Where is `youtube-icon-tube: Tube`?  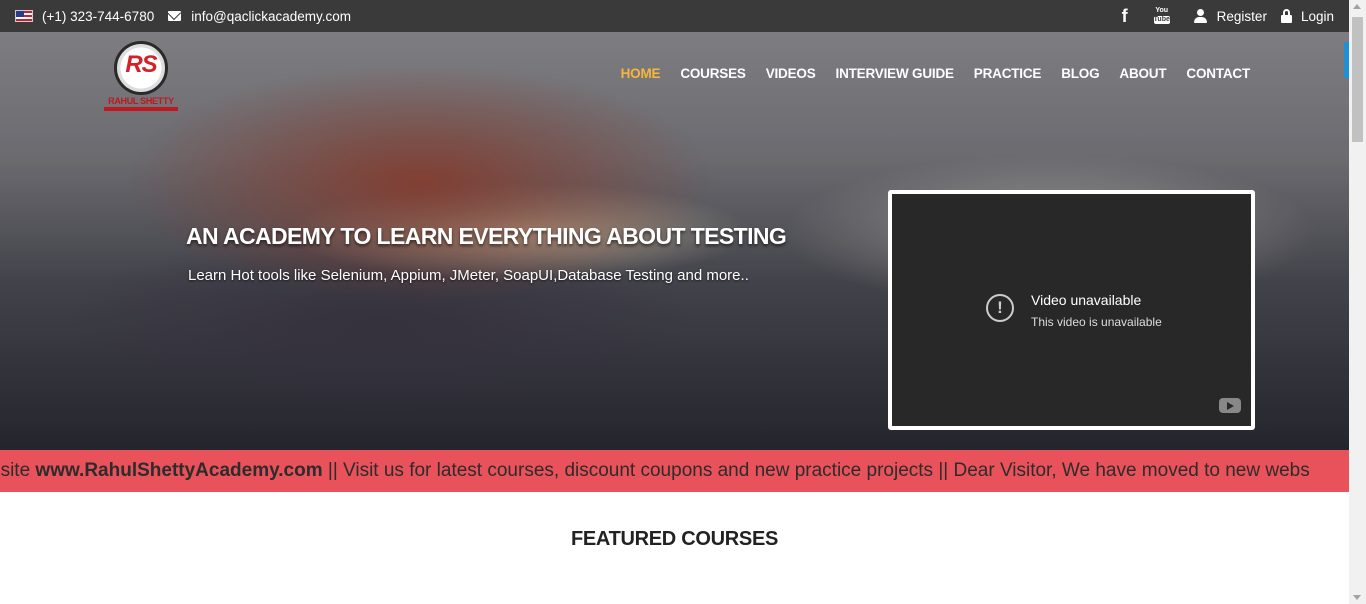 youtube-icon-tube: Tube is located at coordinates (1161, 20).